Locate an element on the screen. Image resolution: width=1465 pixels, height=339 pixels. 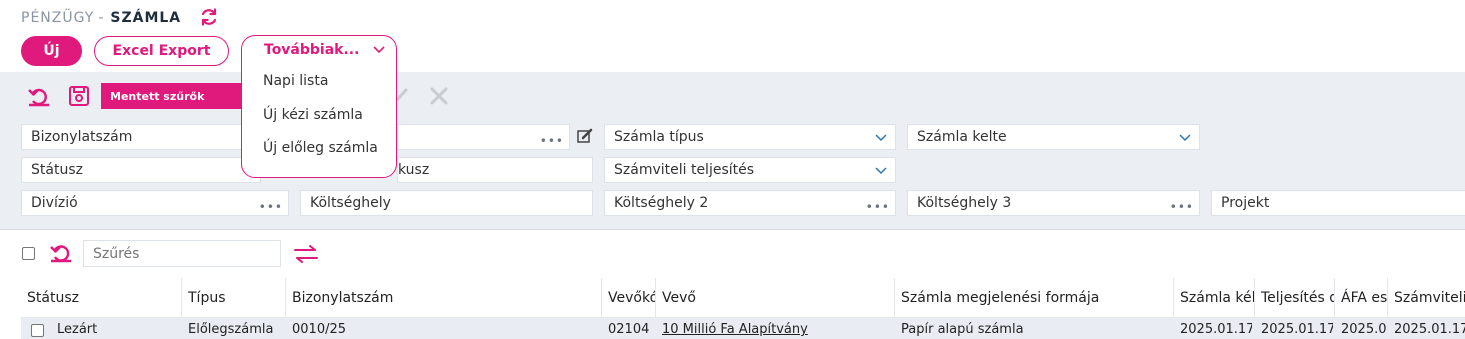
reset-filter-icon is located at coordinates (39, 96).